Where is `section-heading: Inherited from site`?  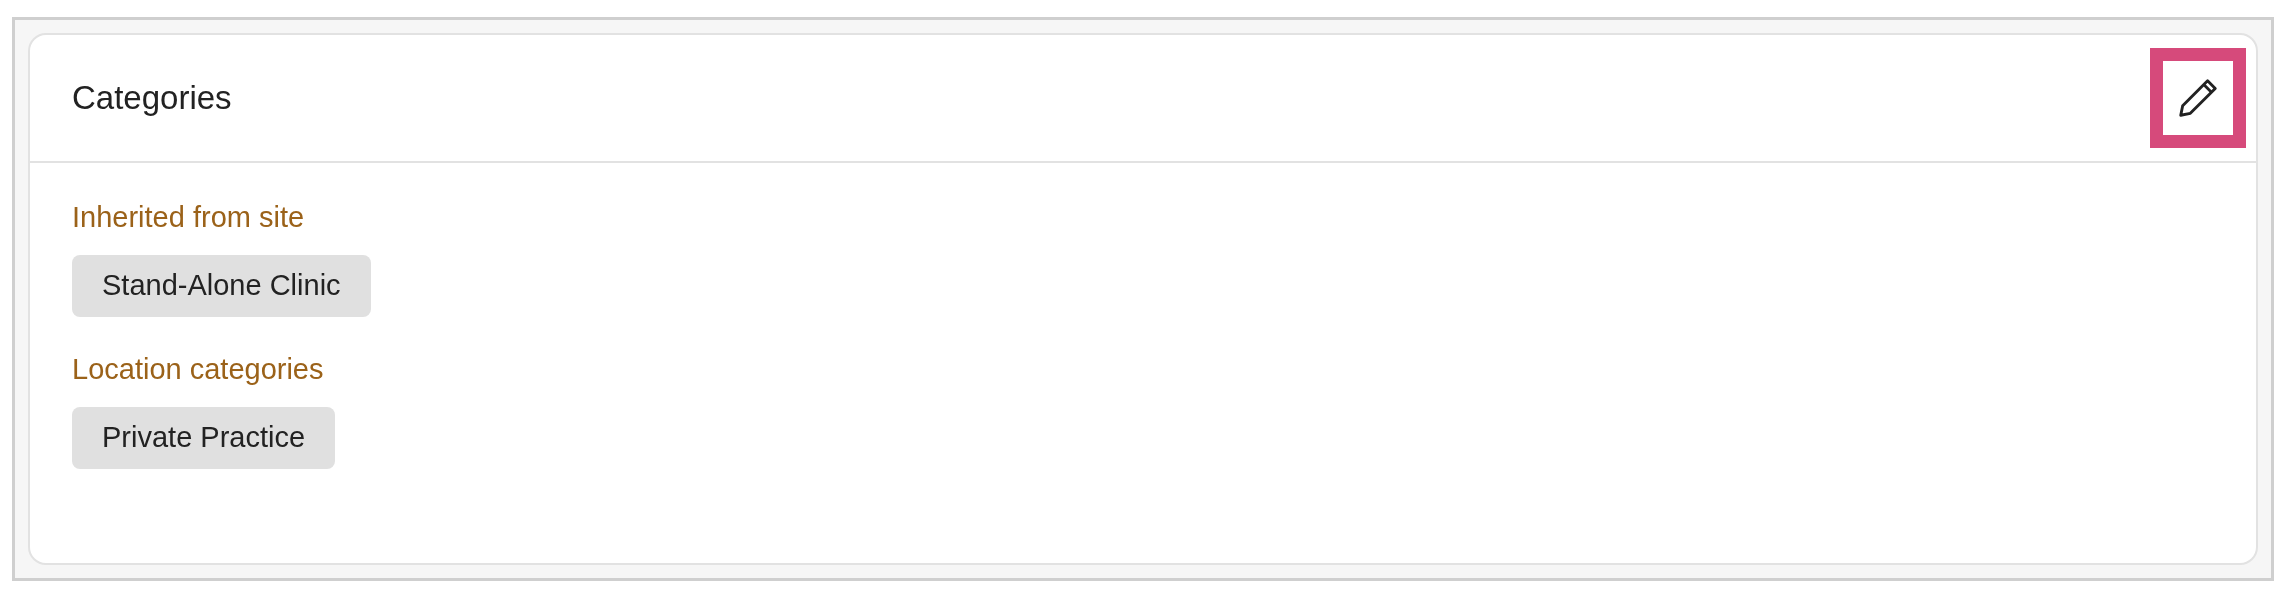
section-heading: Inherited from site is located at coordinates (189, 217).